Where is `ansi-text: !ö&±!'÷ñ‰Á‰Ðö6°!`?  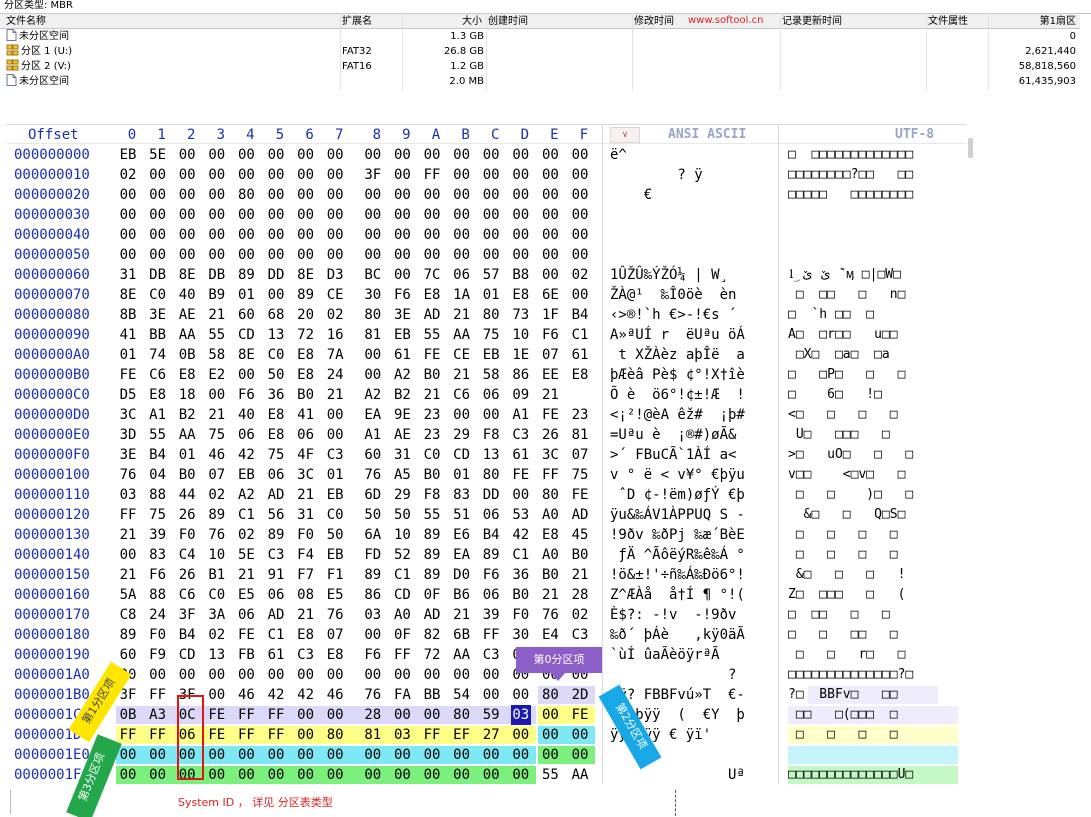 ansi-text: !ö&±!'÷ñ‰Á‰Ðö6°! is located at coordinates (692, 575).